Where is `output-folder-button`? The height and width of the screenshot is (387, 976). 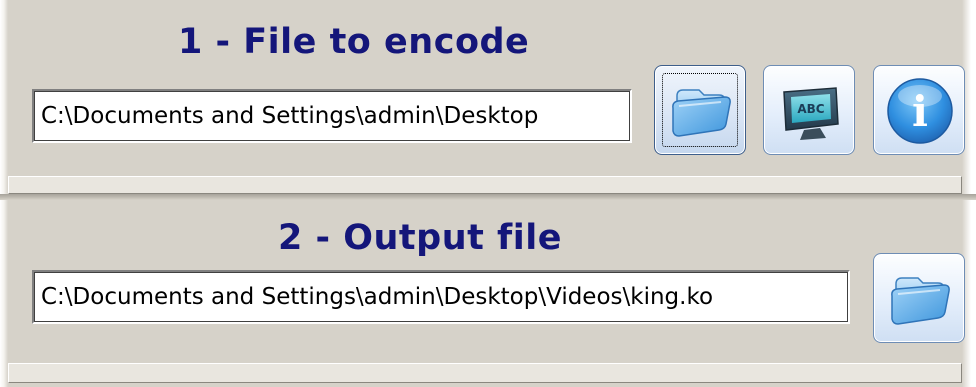
output-folder-button is located at coordinates (919, 298).